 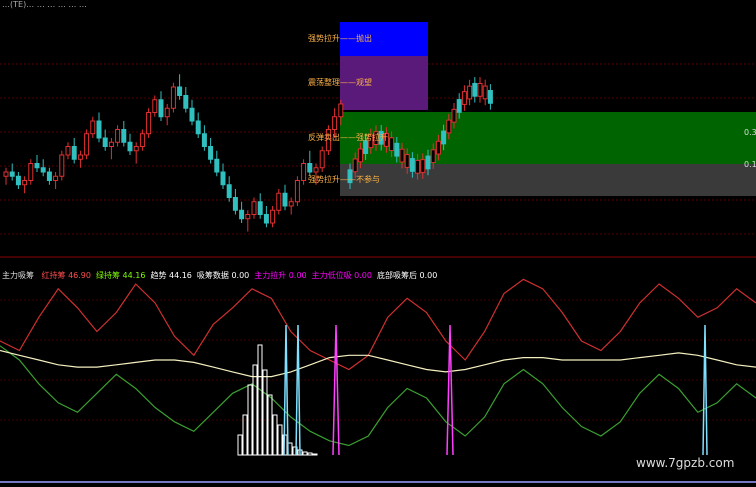 What do you see at coordinates (685, 463) in the screenshot?
I see `watermark: www.7gpzb.com` at bounding box center [685, 463].